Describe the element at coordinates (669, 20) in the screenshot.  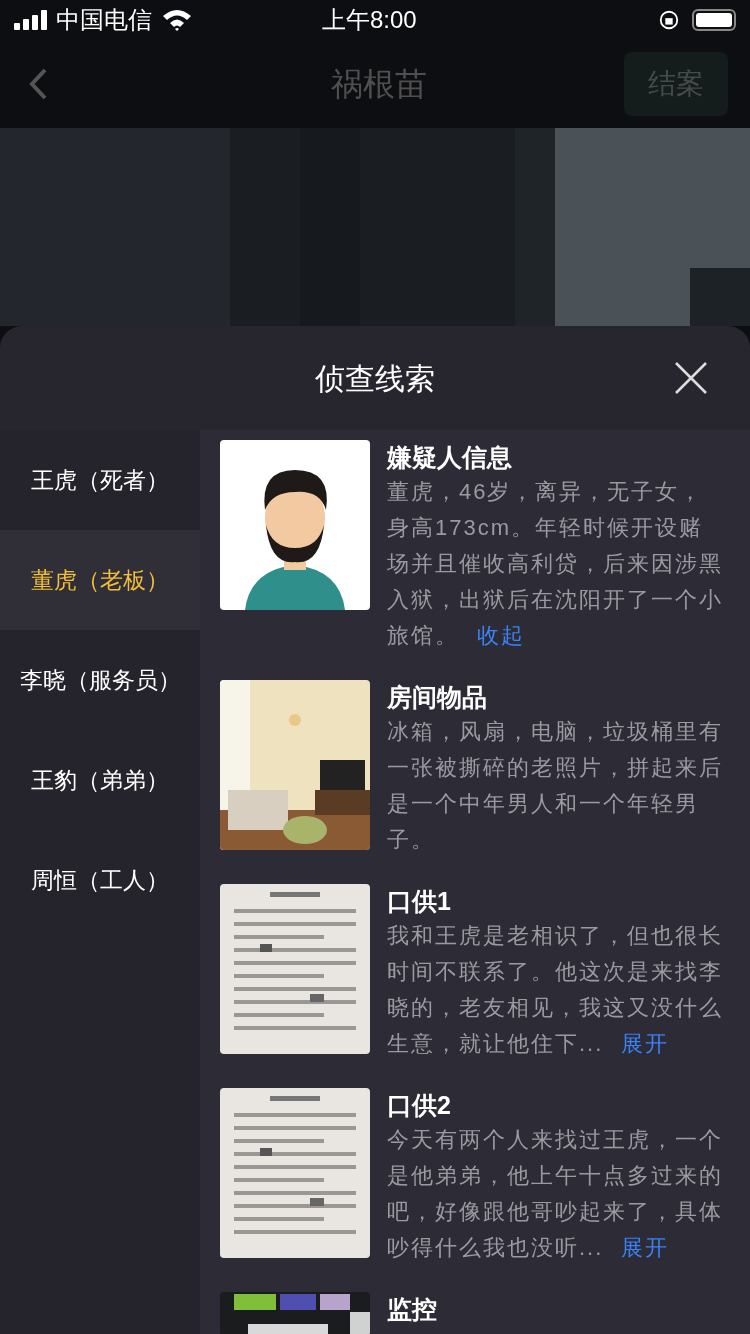
I see `rotation-lock-icon` at that location.